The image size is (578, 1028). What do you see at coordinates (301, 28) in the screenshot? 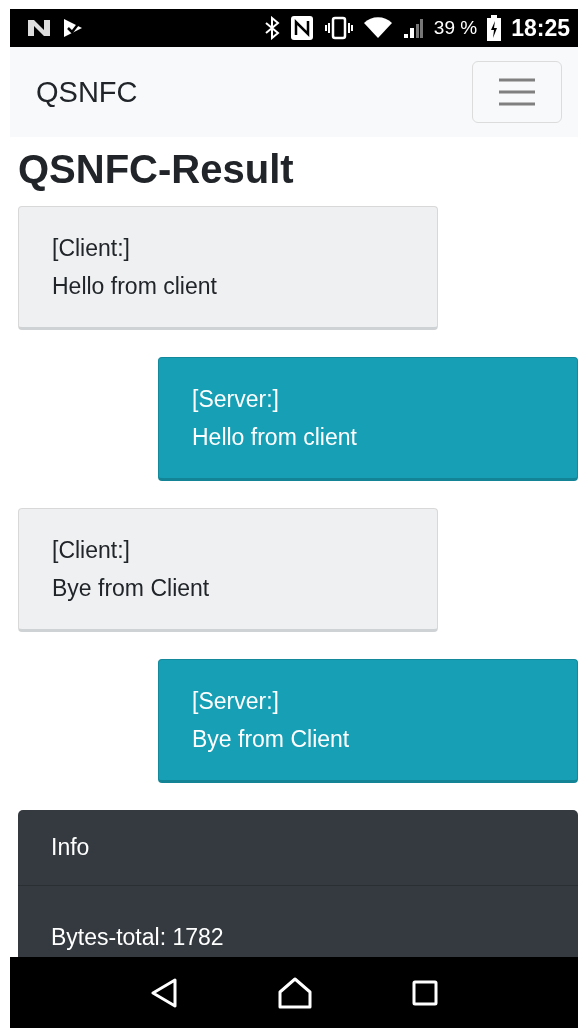
I see `nfc-icon` at bounding box center [301, 28].